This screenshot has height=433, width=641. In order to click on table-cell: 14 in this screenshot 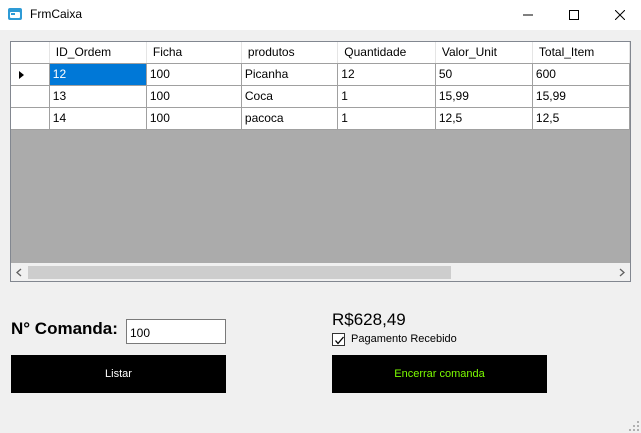, I will do `click(98, 118)`.